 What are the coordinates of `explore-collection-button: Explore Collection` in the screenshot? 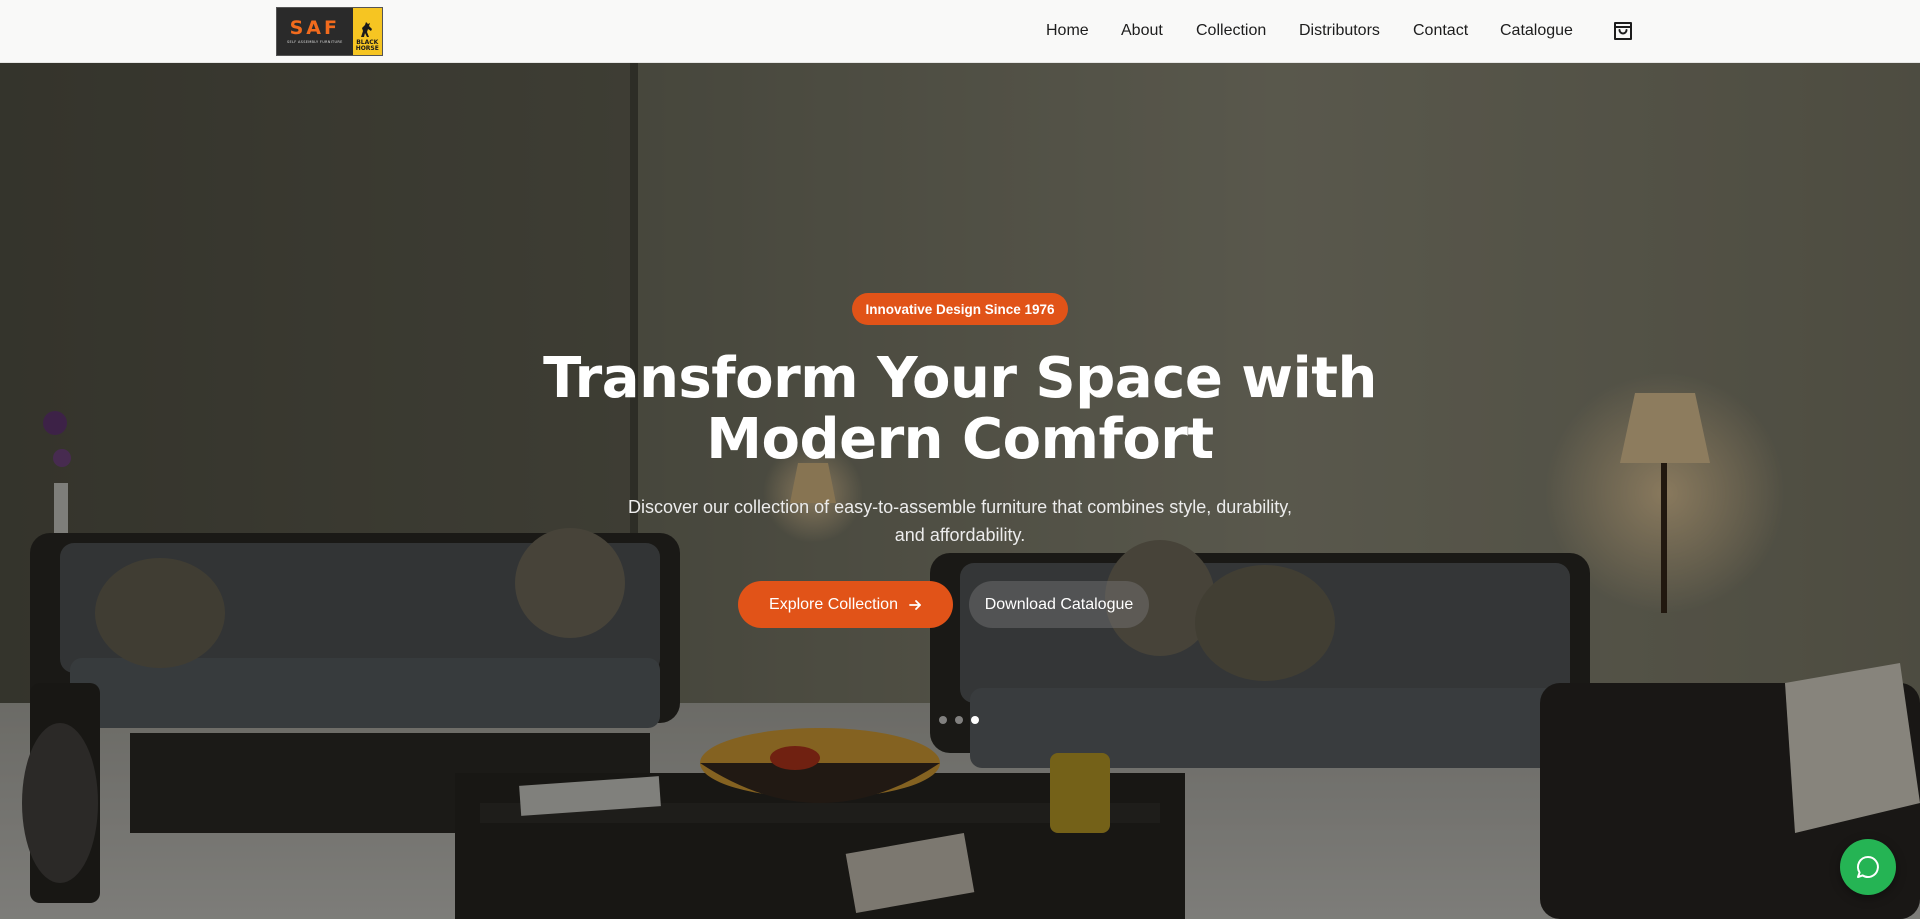 It's located at (845, 604).